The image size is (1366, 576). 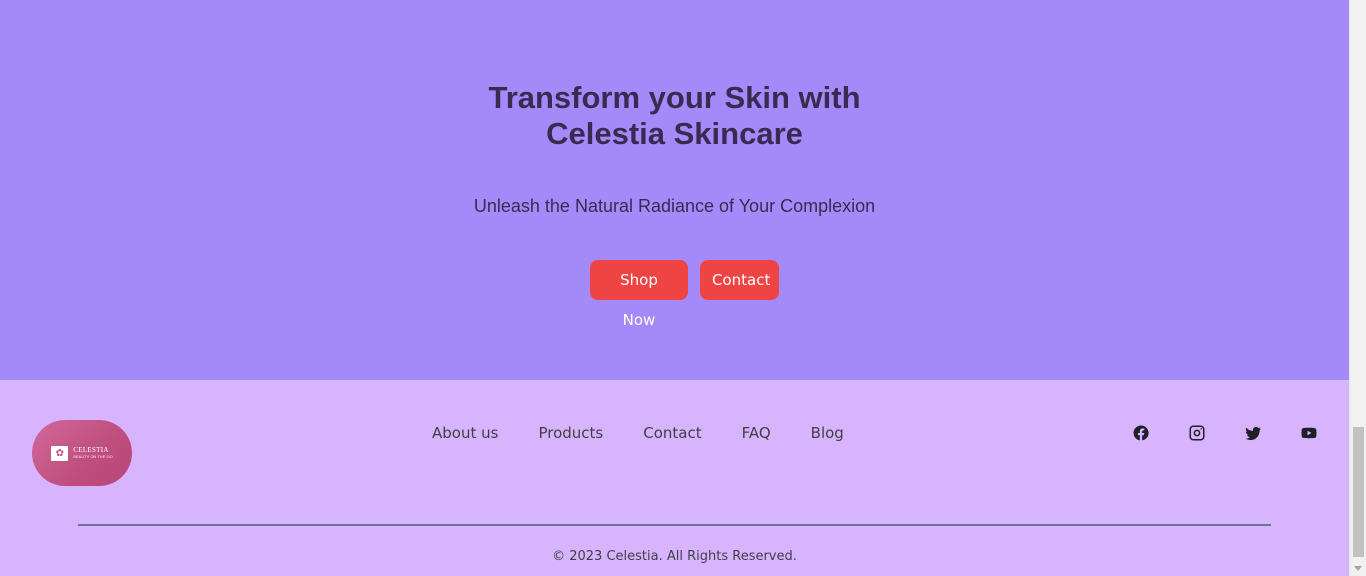 I want to click on youtube-icon, so click(x=1309, y=433).